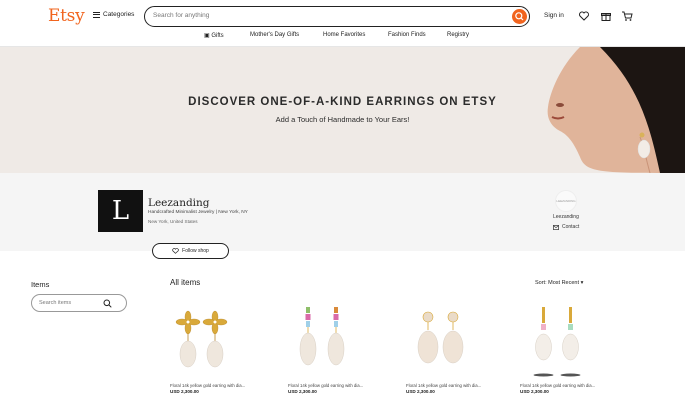  I want to click on item-search-input: Search items, so click(79, 303).